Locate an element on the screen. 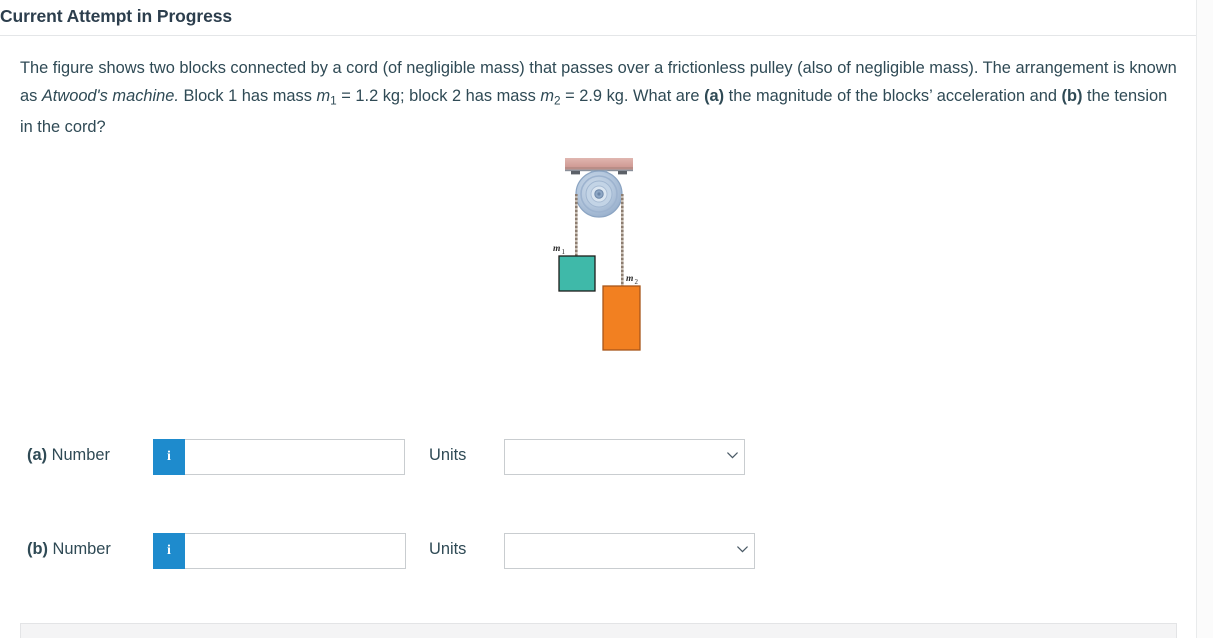 The image size is (1213, 638). mass-2-symbol: m2 is located at coordinates (550, 96).